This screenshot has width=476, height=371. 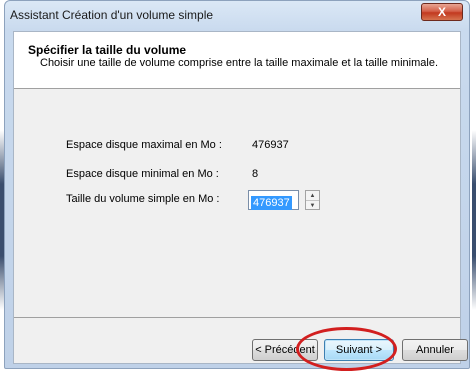 I want to click on back-button: < Précédent, so click(x=285, y=350).